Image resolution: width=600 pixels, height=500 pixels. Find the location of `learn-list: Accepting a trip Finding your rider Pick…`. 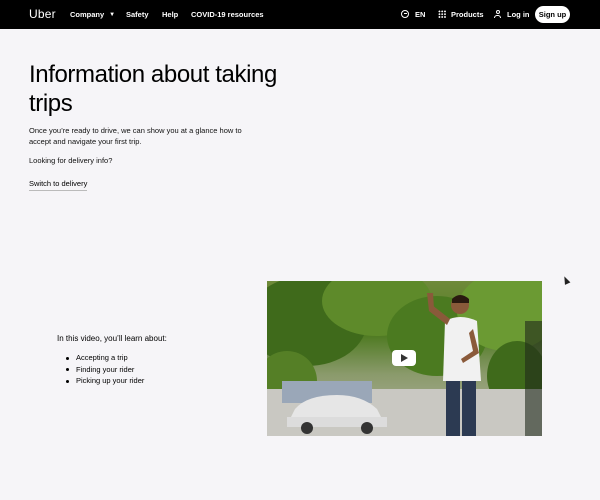

learn-list: Accepting a trip Finding your rider Pick… is located at coordinates (105, 369).